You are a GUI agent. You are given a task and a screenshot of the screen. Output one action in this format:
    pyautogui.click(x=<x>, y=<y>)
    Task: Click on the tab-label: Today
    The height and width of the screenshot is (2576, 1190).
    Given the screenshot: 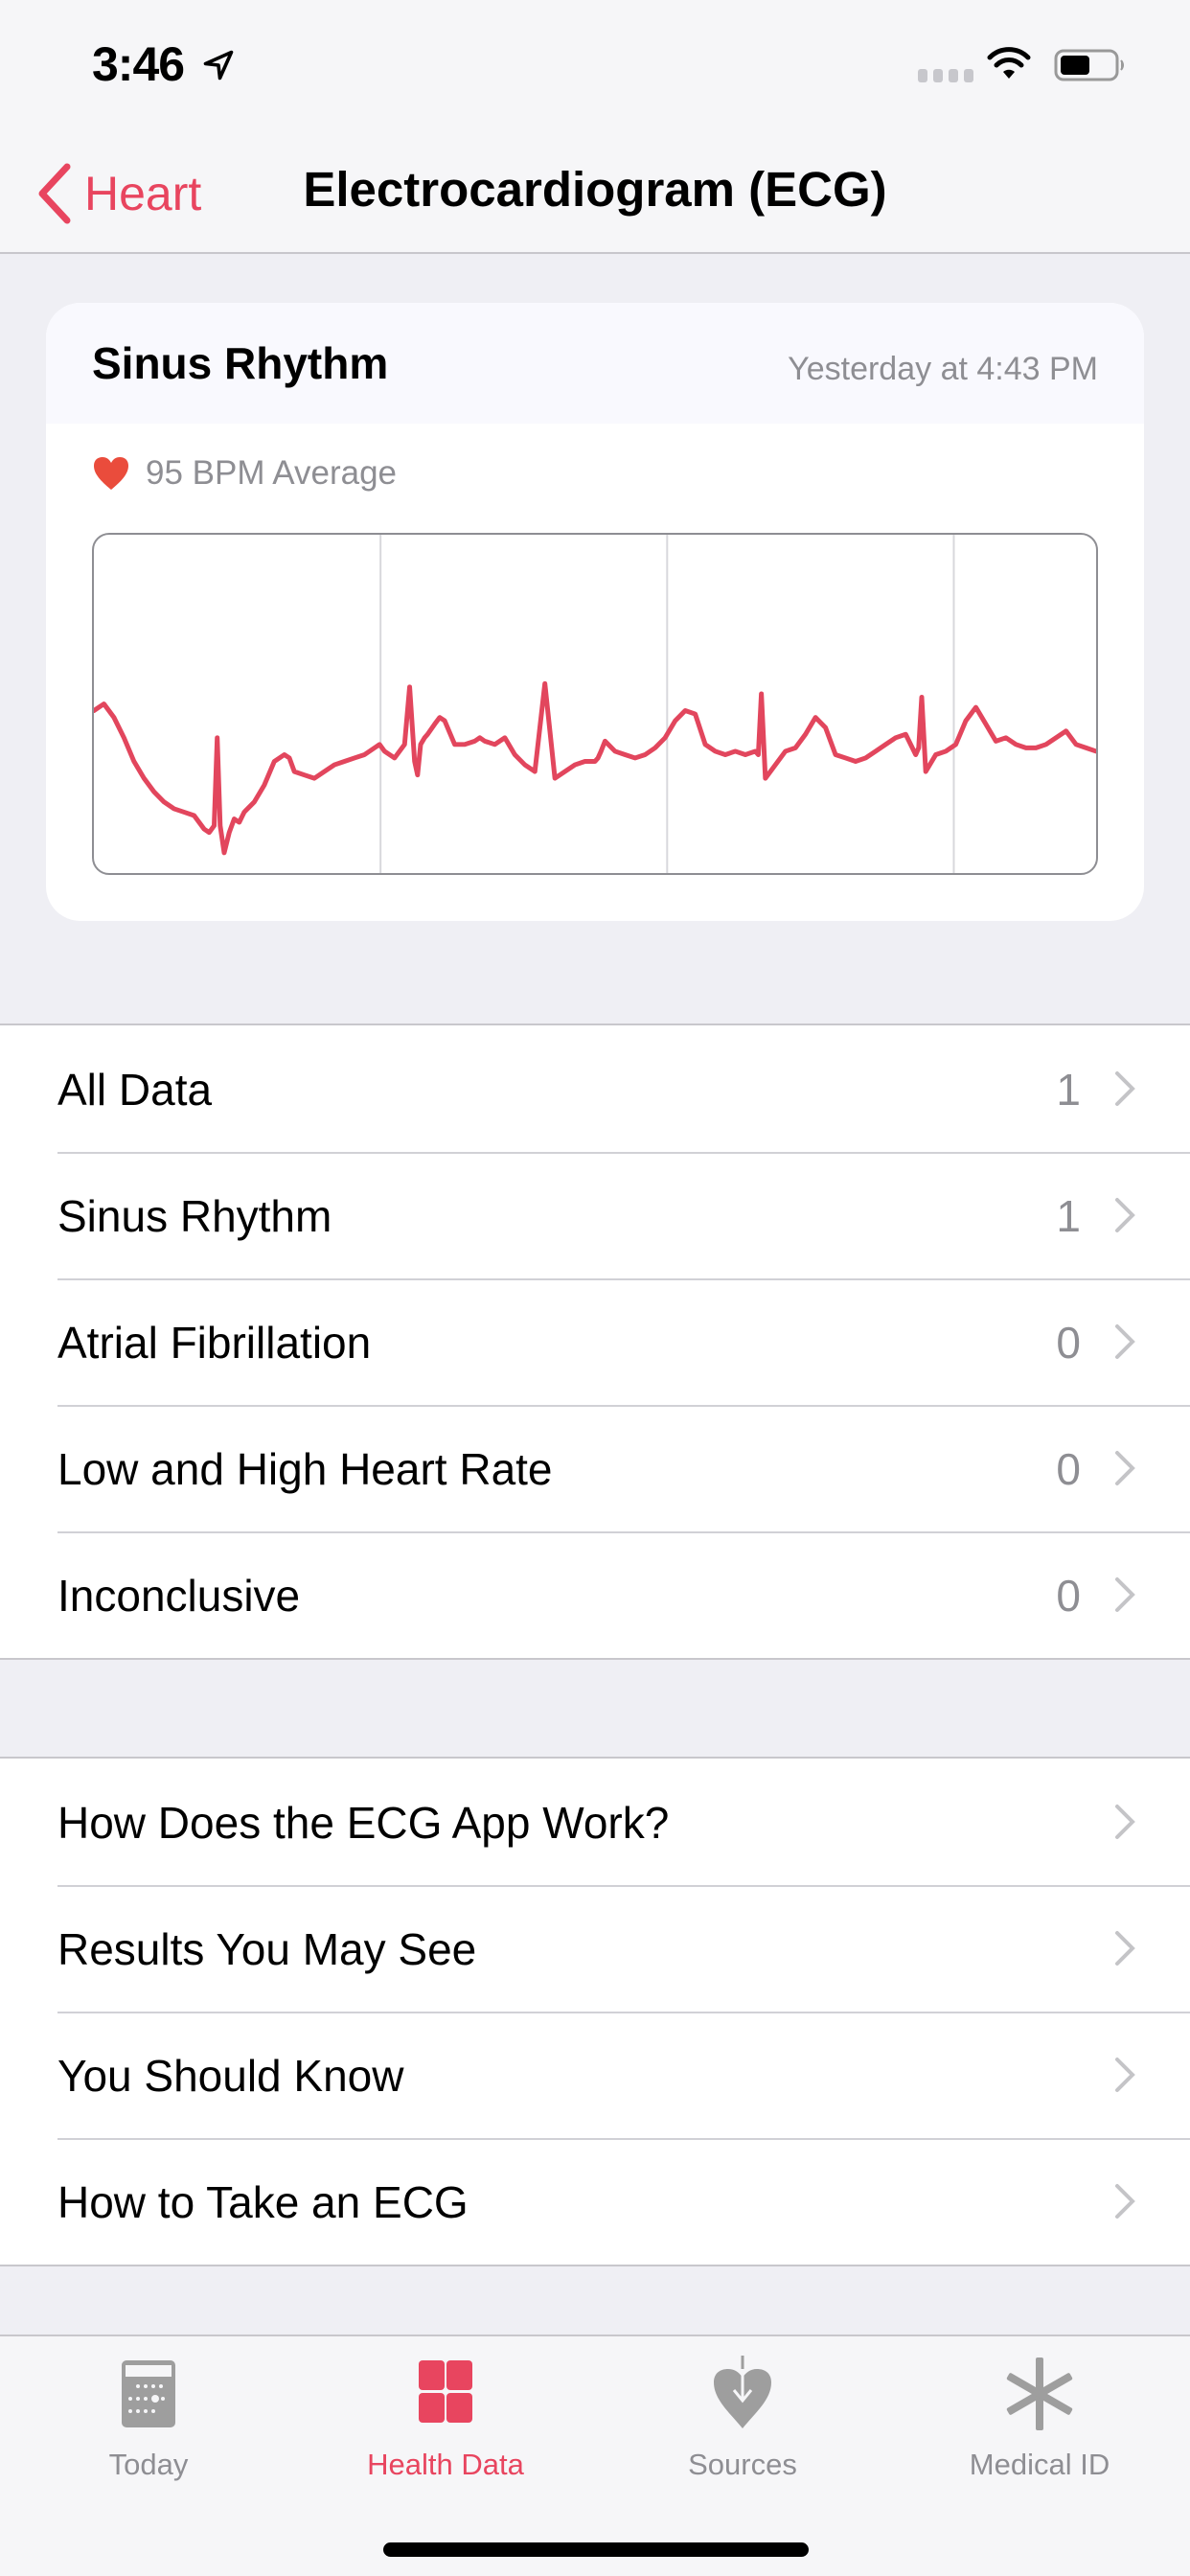 What is the action you would take?
    pyautogui.click(x=148, y=2464)
    